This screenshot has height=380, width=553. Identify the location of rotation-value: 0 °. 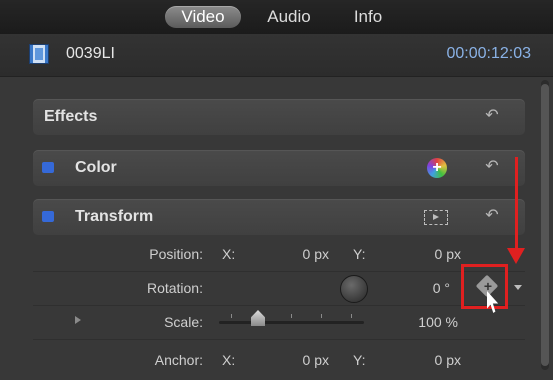
(431, 288).